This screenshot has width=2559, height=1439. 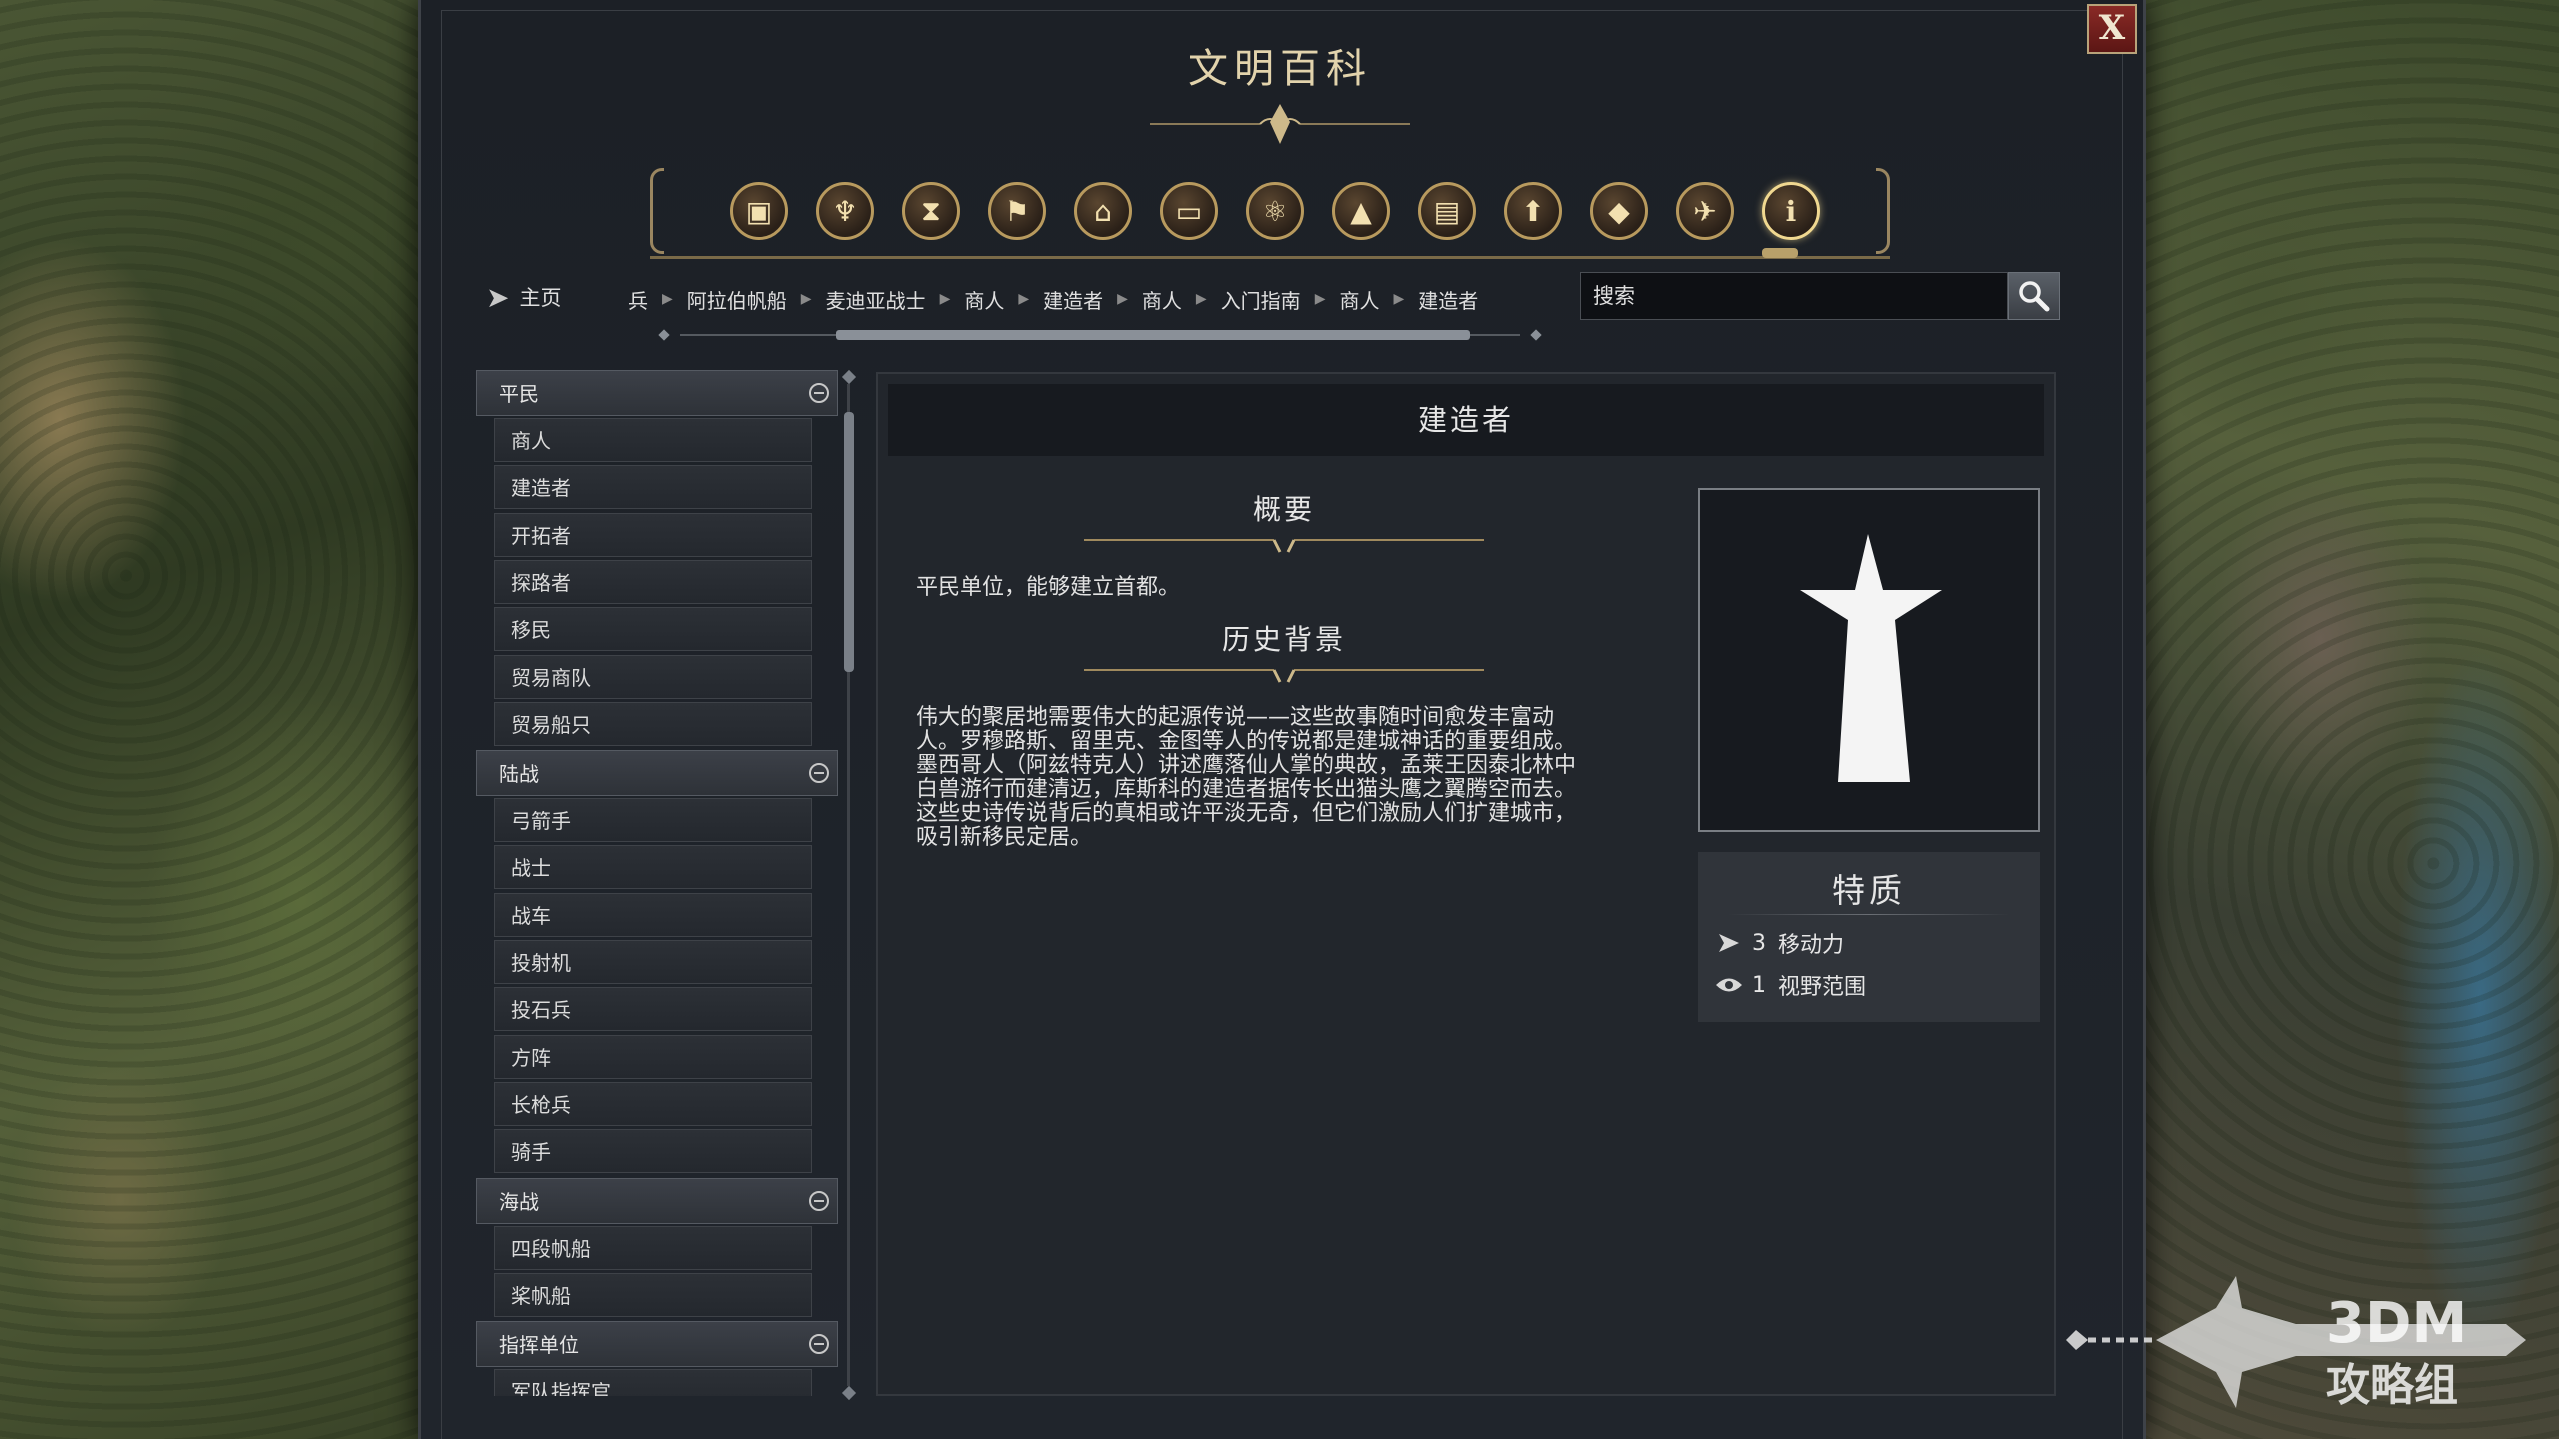 I want to click on cube-icon: ▣, so click(x=759, y=211).